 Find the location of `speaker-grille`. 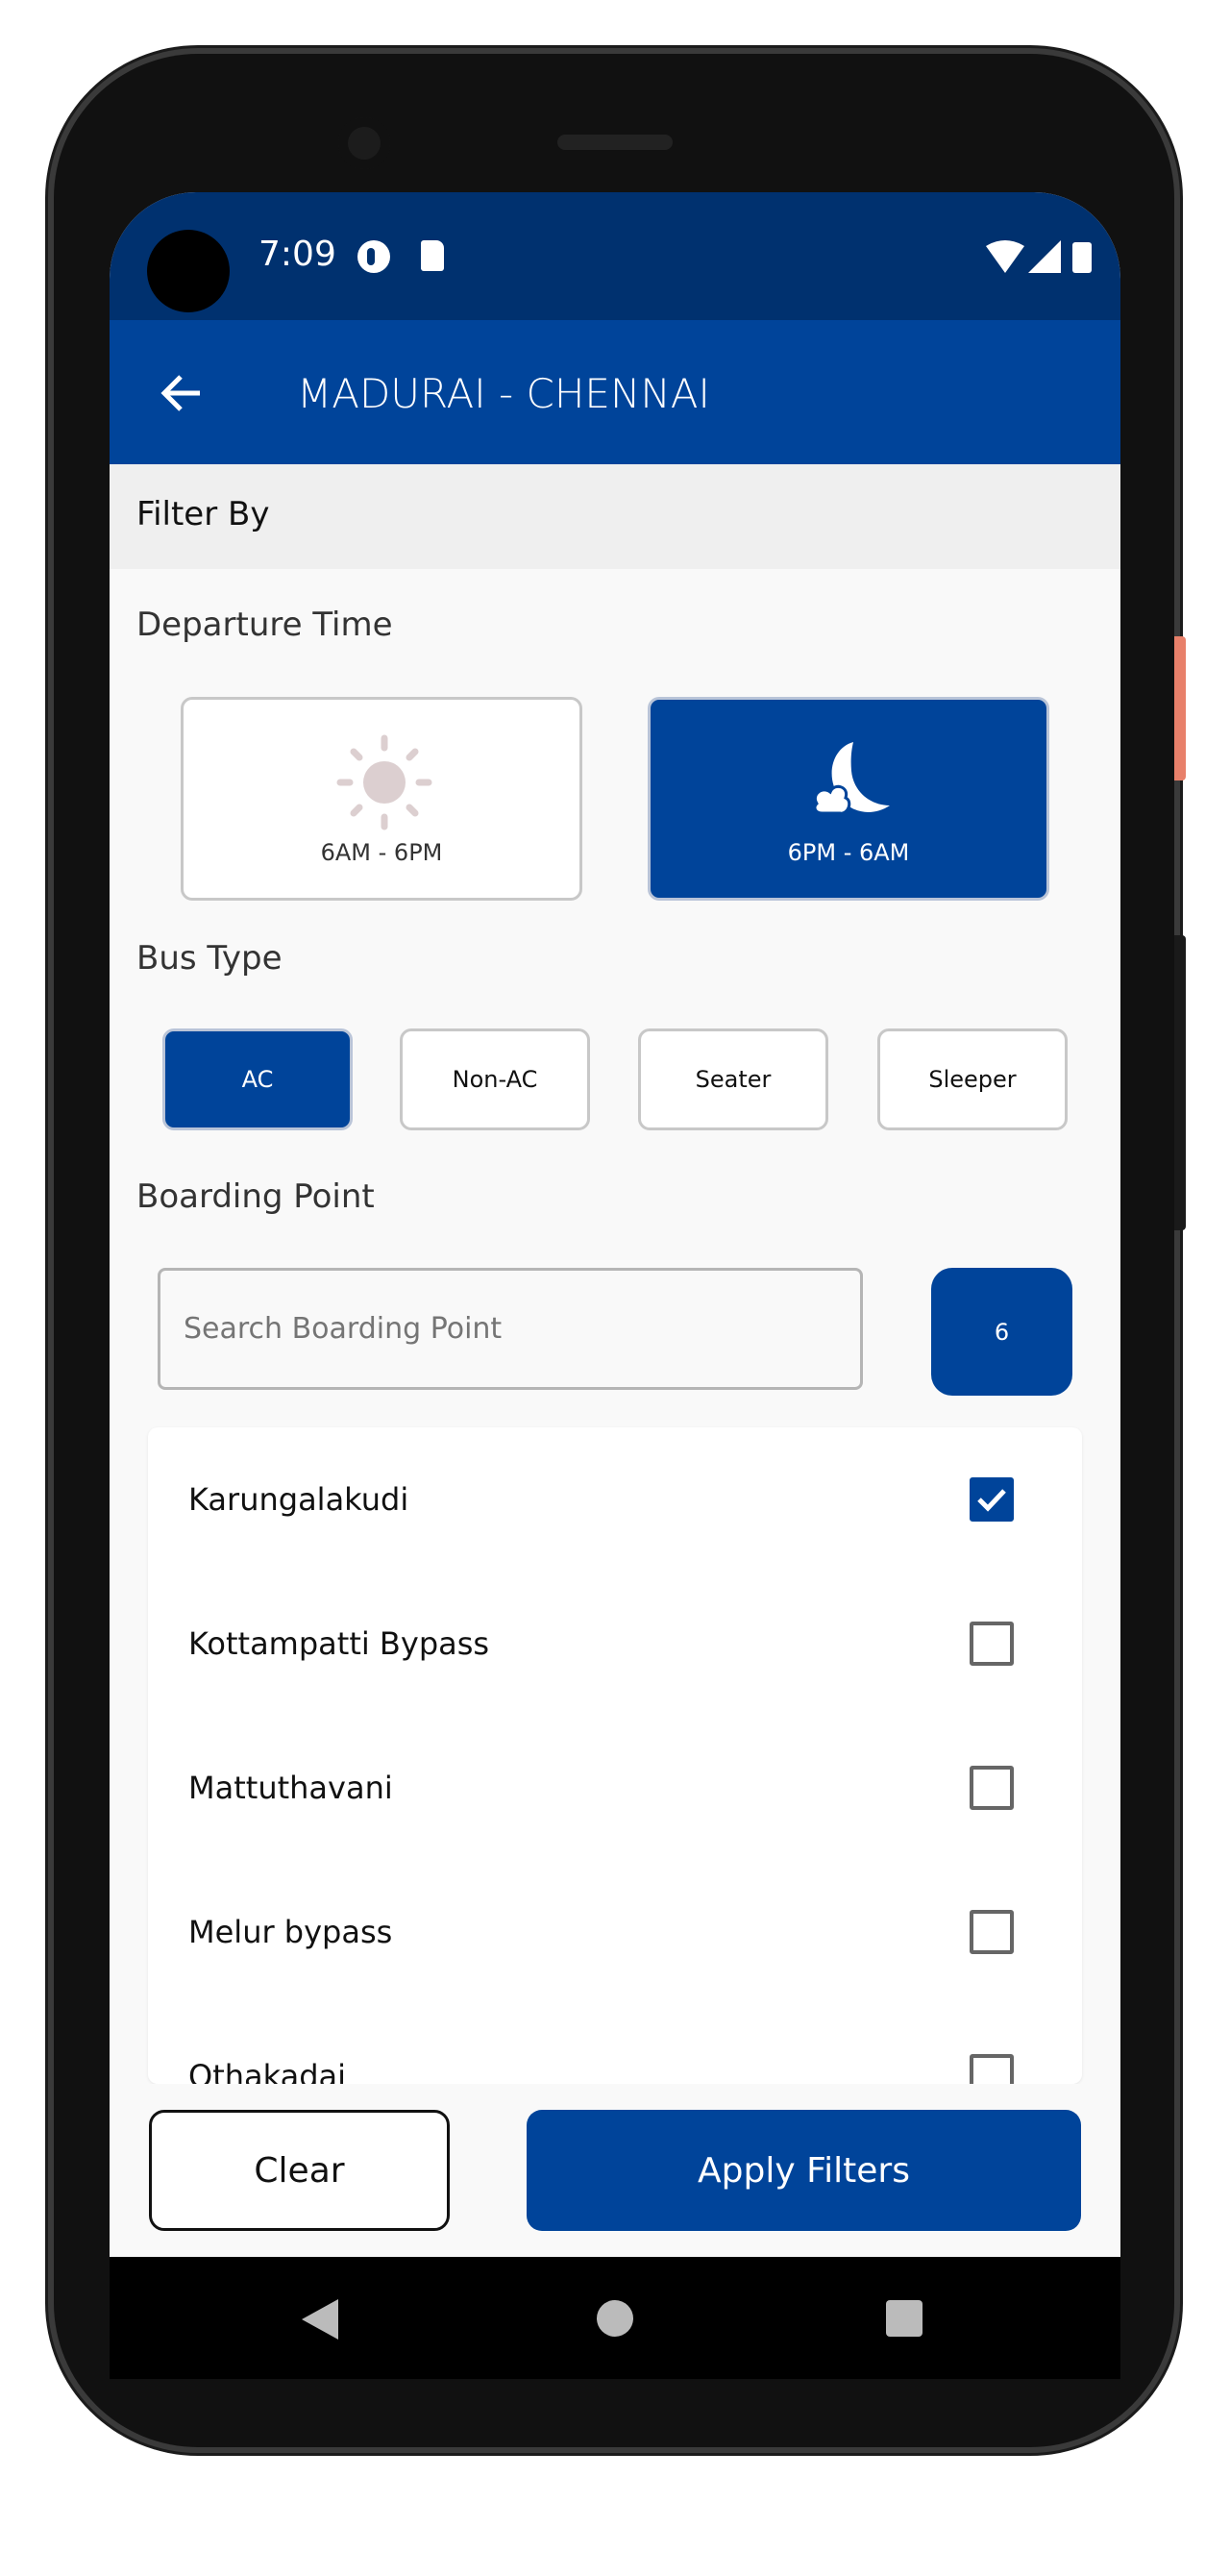

speaker-grille is located at coordinates (615, 142).